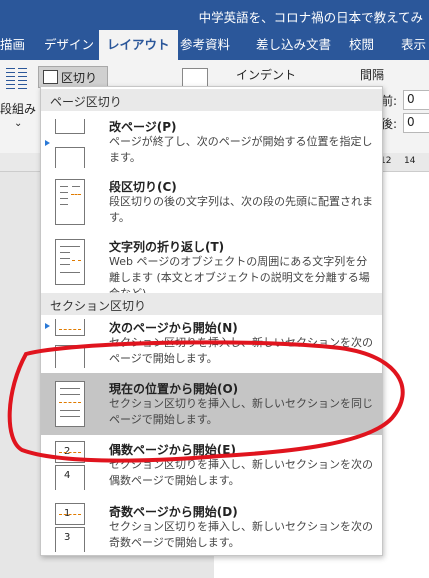  Describe the element at coordinates (410, 161) in the screenshot. I see `ruler-tick: 14` at that location.